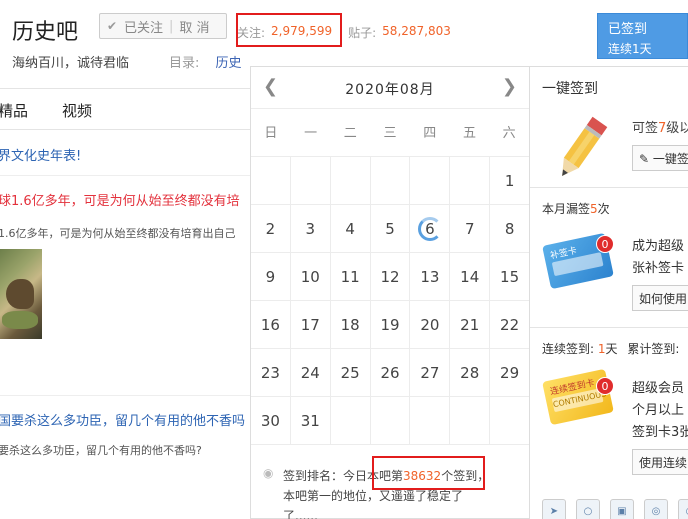  What do you see at coordinates (610, 348) in the screenshot?
I see `streak-stats: 连续签到: 1天 累计签到:` at bounding box center [610, 348].